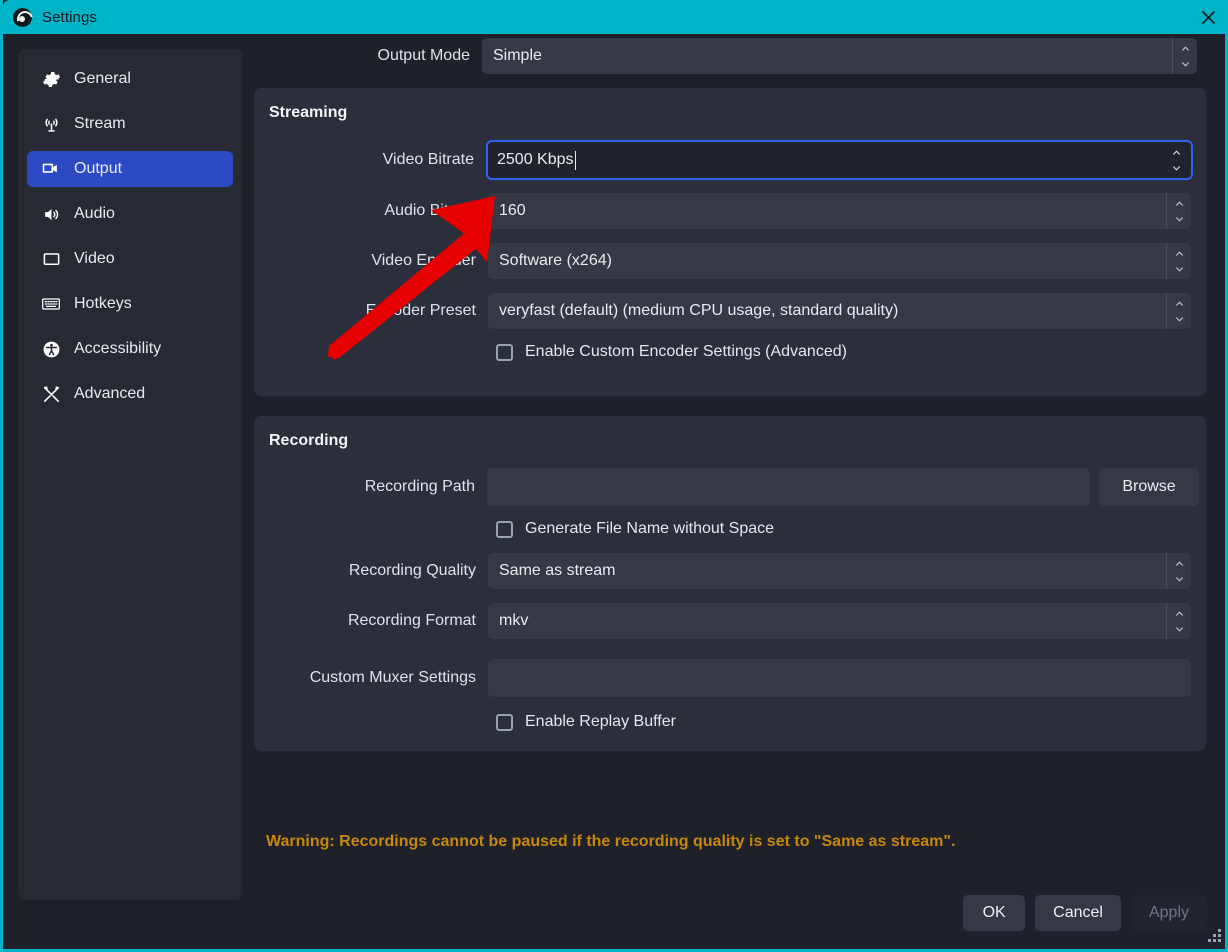 Image resolution: width=1228 pixels, height=952 pixels. Describe the element at coordinates (392, 677) in the screenshot. I see `custom-muxer-label: Custom Muxer Settings` at that location.